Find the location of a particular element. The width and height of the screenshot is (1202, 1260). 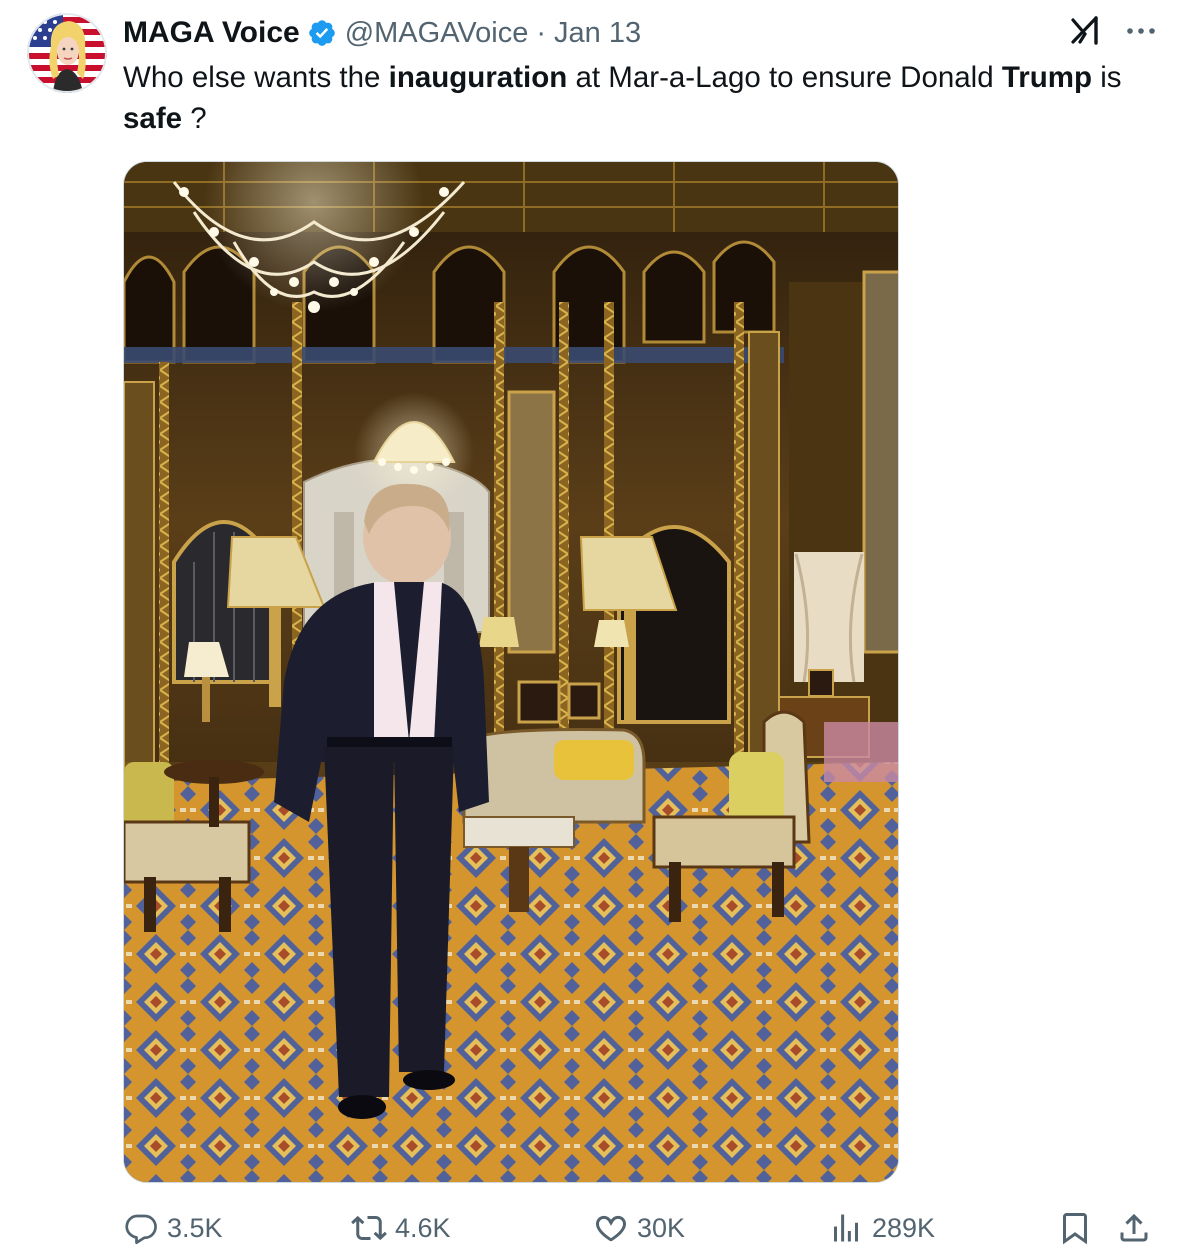

tweet-text-part: ? is located at coordinates (194, 118).